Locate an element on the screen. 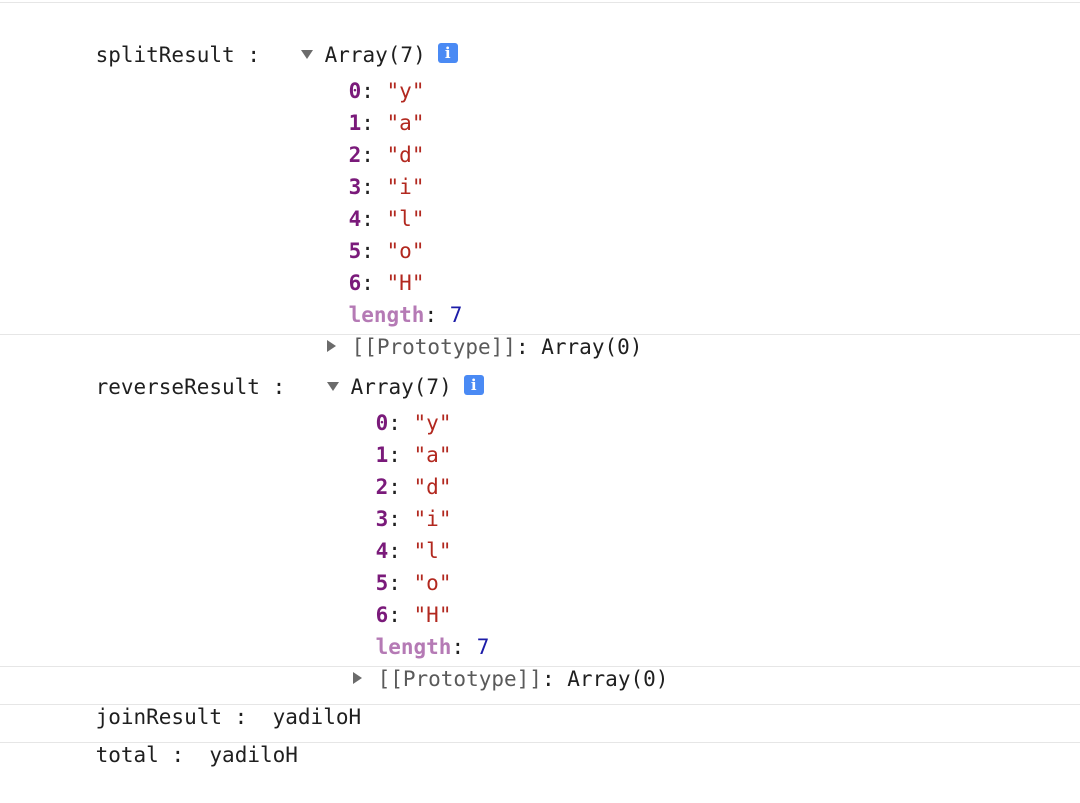  console-message-join-result: joinResult : yadiloH is located at coordinates (540, 698).